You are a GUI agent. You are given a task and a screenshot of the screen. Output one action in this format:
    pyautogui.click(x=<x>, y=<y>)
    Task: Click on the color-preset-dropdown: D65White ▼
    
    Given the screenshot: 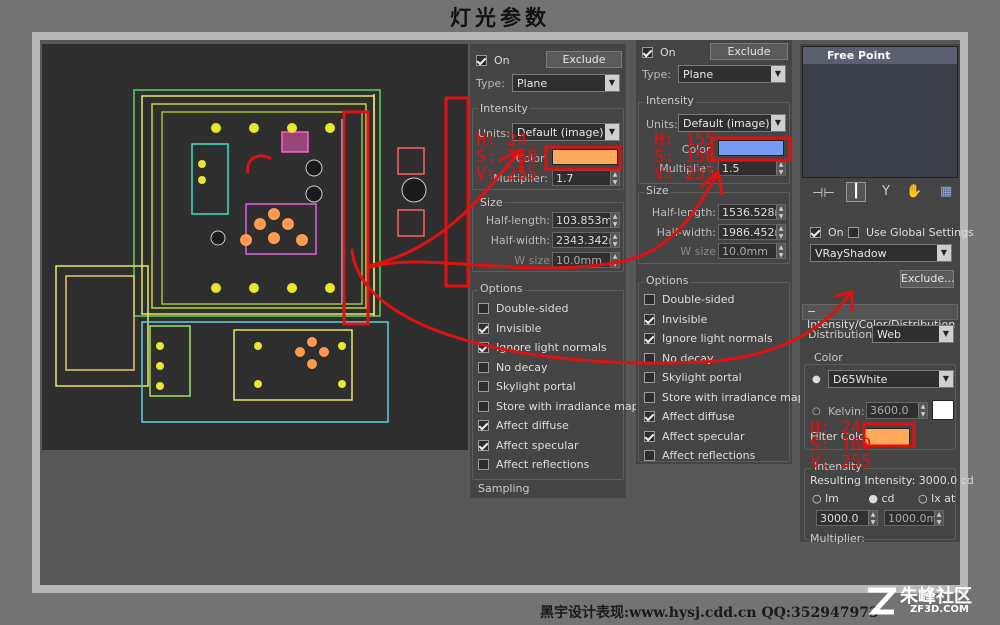 What is the action you would take?
    pyautogui.click(x=891, y=379)
    